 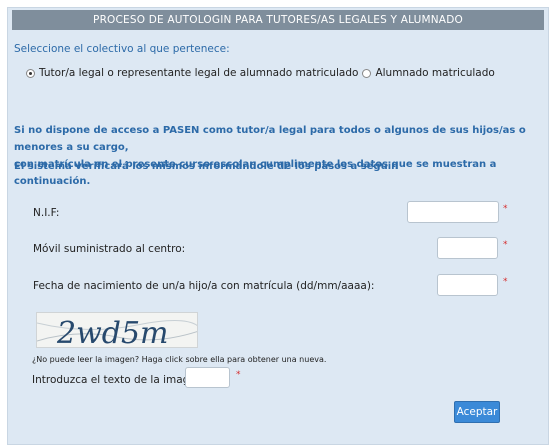 What do you see at coordinates (367, 73) in the screenshot?
I see `radio-button-alumnado` at bounding box center [367, 73].